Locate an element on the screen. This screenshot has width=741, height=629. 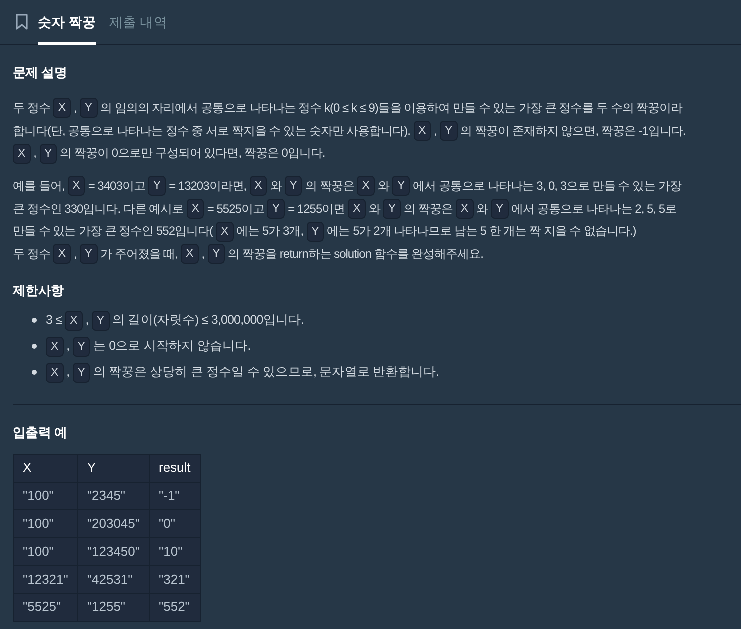
table-cell: "5525" is located at coordinates (46, 607).